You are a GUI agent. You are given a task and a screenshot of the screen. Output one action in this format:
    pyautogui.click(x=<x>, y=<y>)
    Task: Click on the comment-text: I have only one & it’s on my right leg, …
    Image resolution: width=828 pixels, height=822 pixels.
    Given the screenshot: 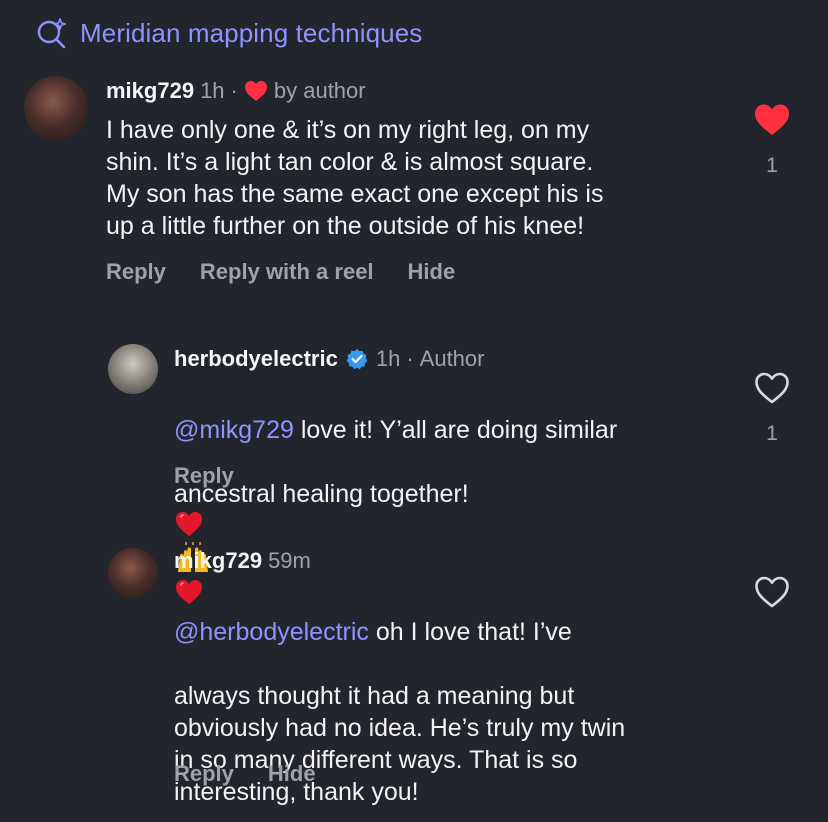 What is the action you would take?
    pyautogui.click(x=355, y=178)
    